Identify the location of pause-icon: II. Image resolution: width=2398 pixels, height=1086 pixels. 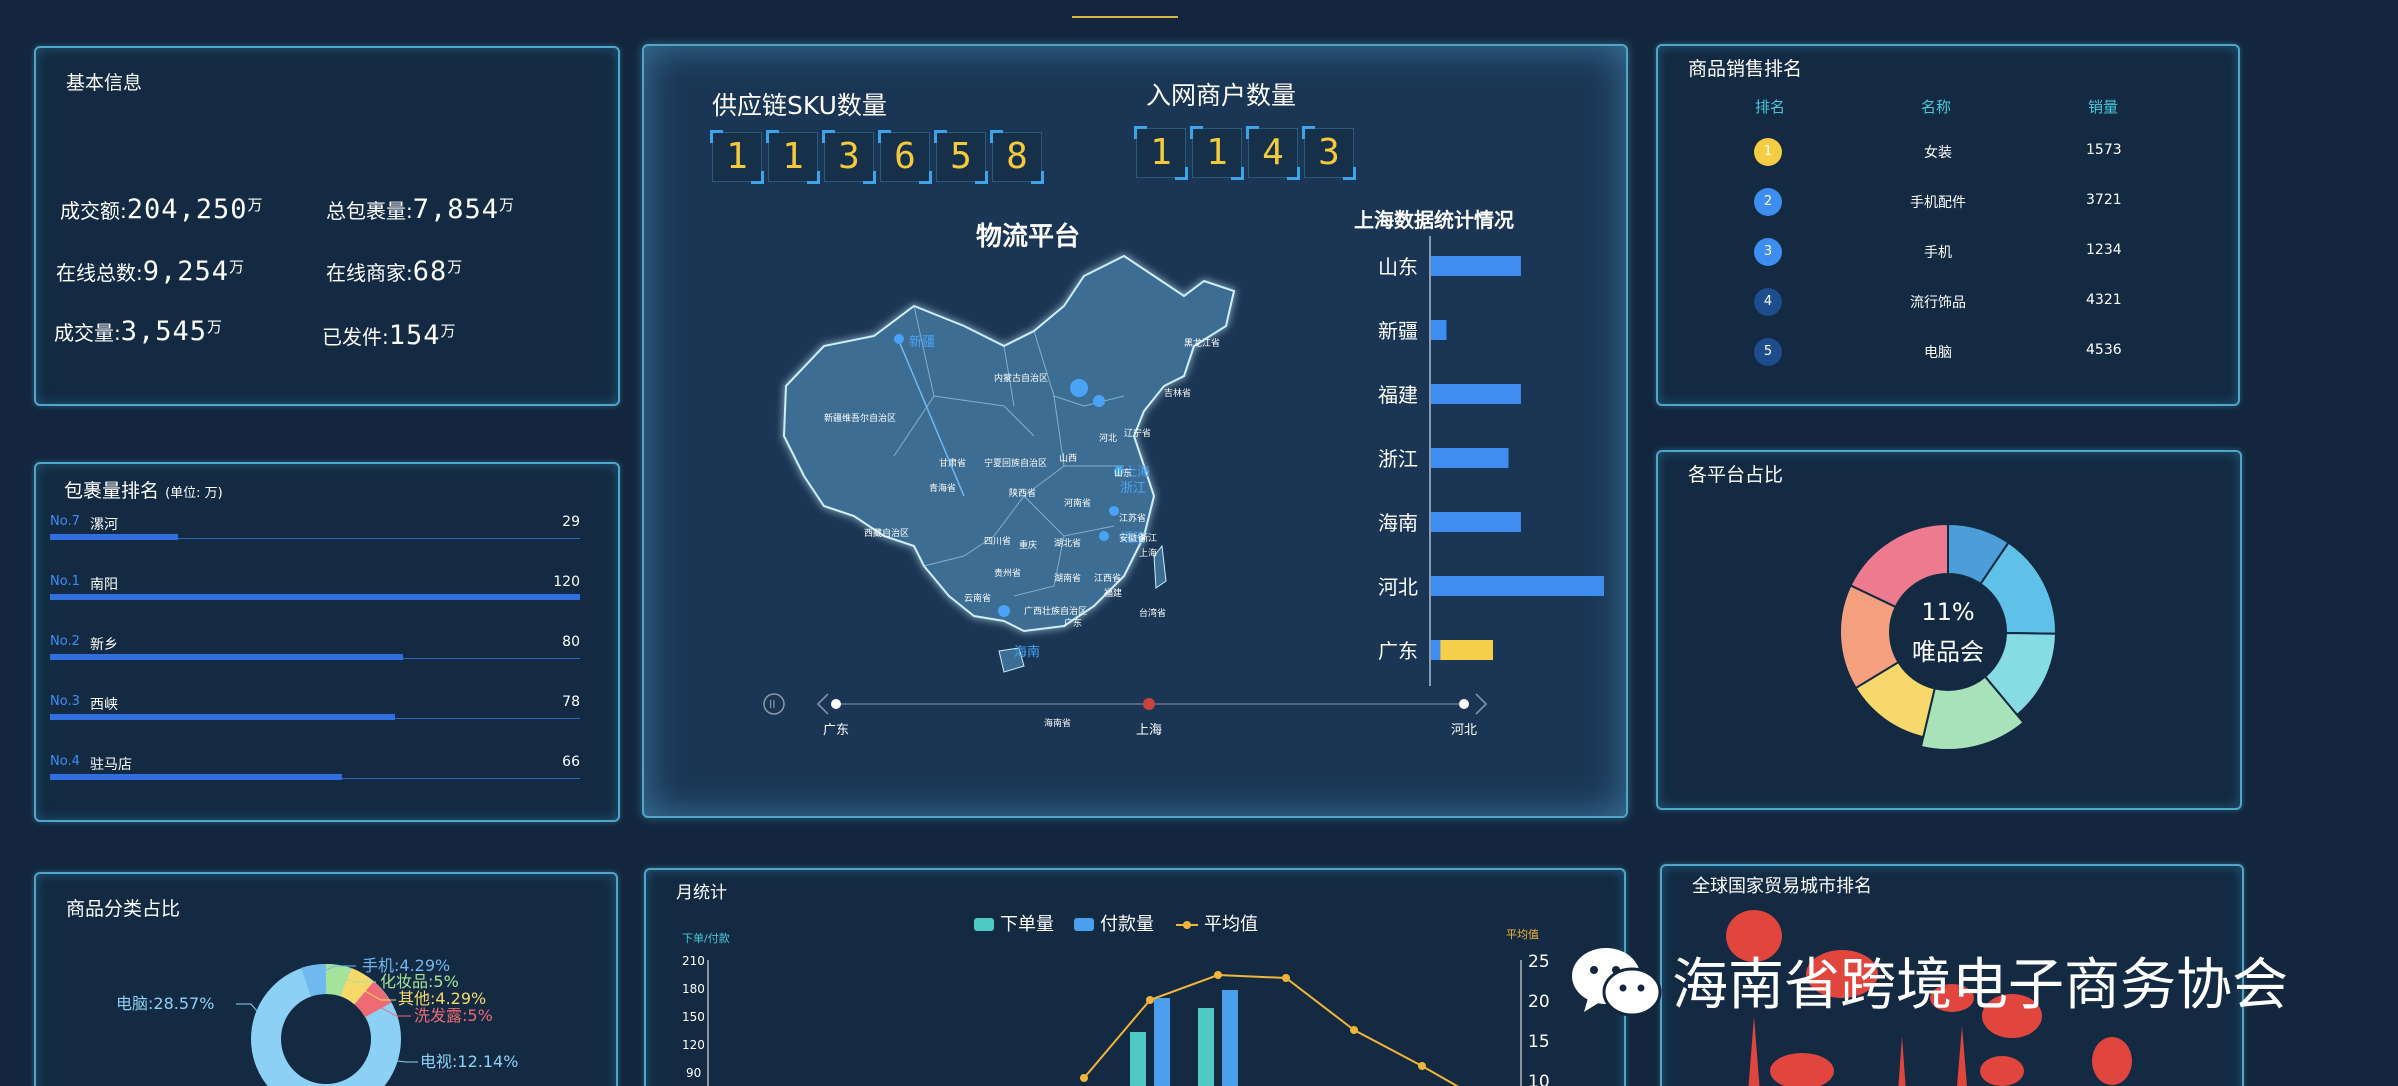
(772, 704).